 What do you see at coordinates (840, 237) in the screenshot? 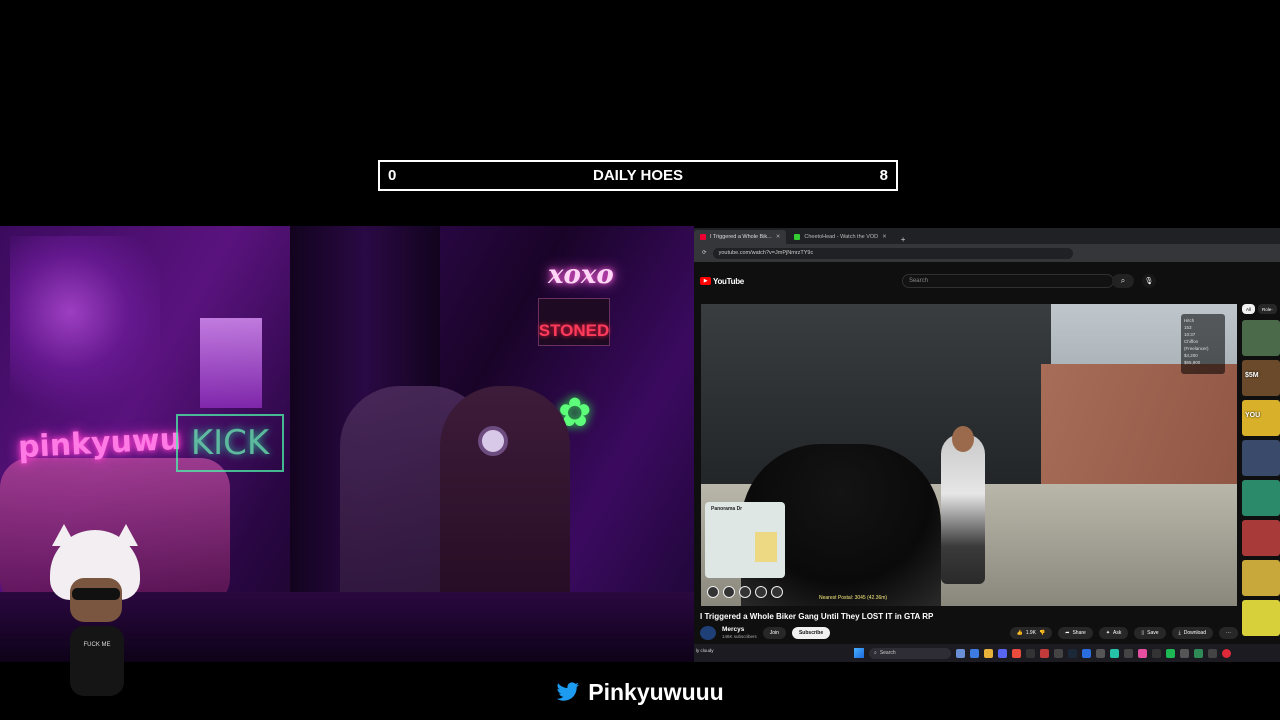
I see `browser-tab-kick: CheetoHead - Watch the VOD ✕` at bounding box center [840, 237].